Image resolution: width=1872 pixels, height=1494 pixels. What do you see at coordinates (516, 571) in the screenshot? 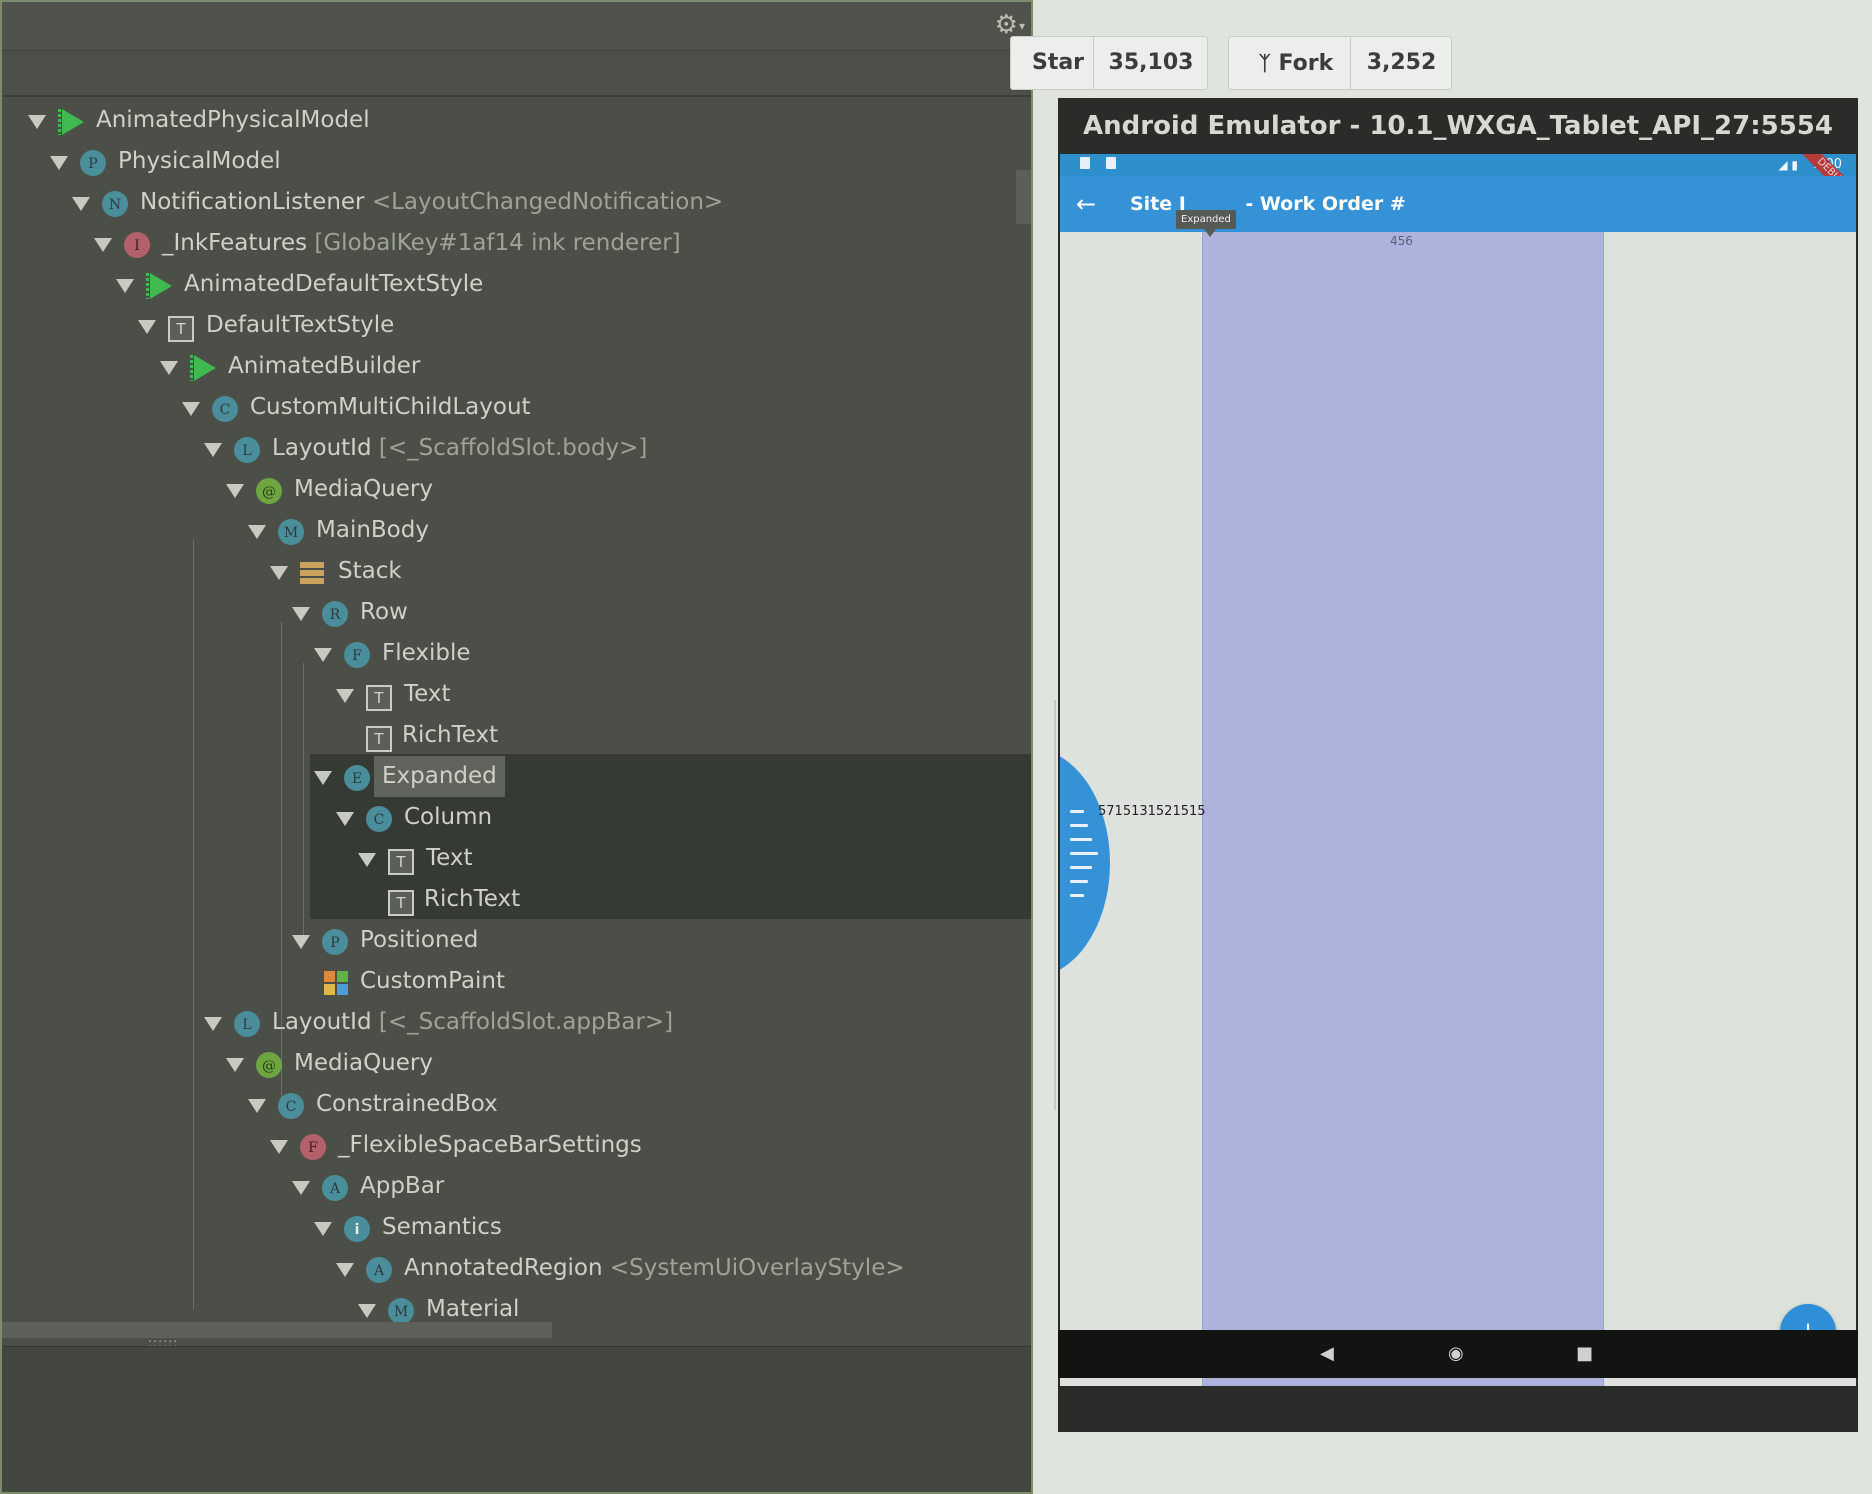
I see `tree-node-stack: Stack` at bounding box center [516, 571].